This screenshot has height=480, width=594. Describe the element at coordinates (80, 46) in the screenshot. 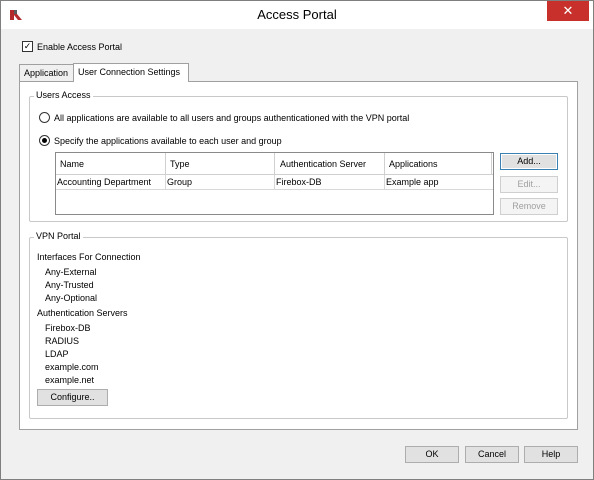

I see `enable-access-portal-label: Enable Access Portal` at that location.